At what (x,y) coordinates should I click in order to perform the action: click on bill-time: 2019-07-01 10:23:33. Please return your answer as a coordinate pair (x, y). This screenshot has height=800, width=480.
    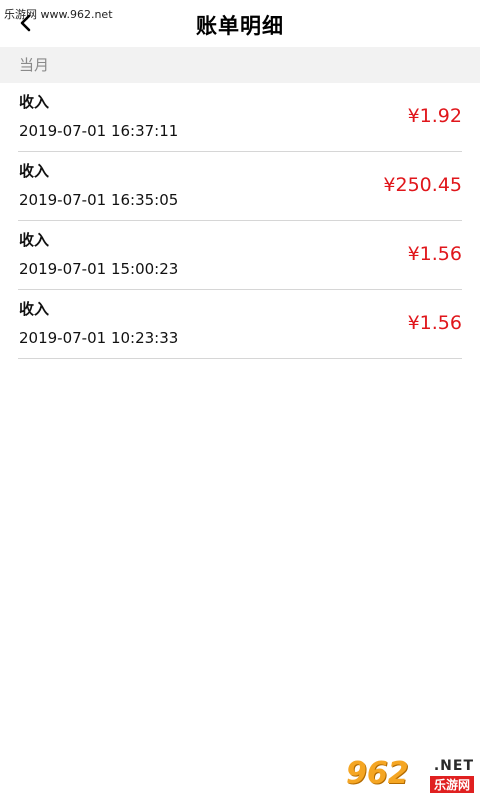
    Looking at the image, I should click on (99, 338).